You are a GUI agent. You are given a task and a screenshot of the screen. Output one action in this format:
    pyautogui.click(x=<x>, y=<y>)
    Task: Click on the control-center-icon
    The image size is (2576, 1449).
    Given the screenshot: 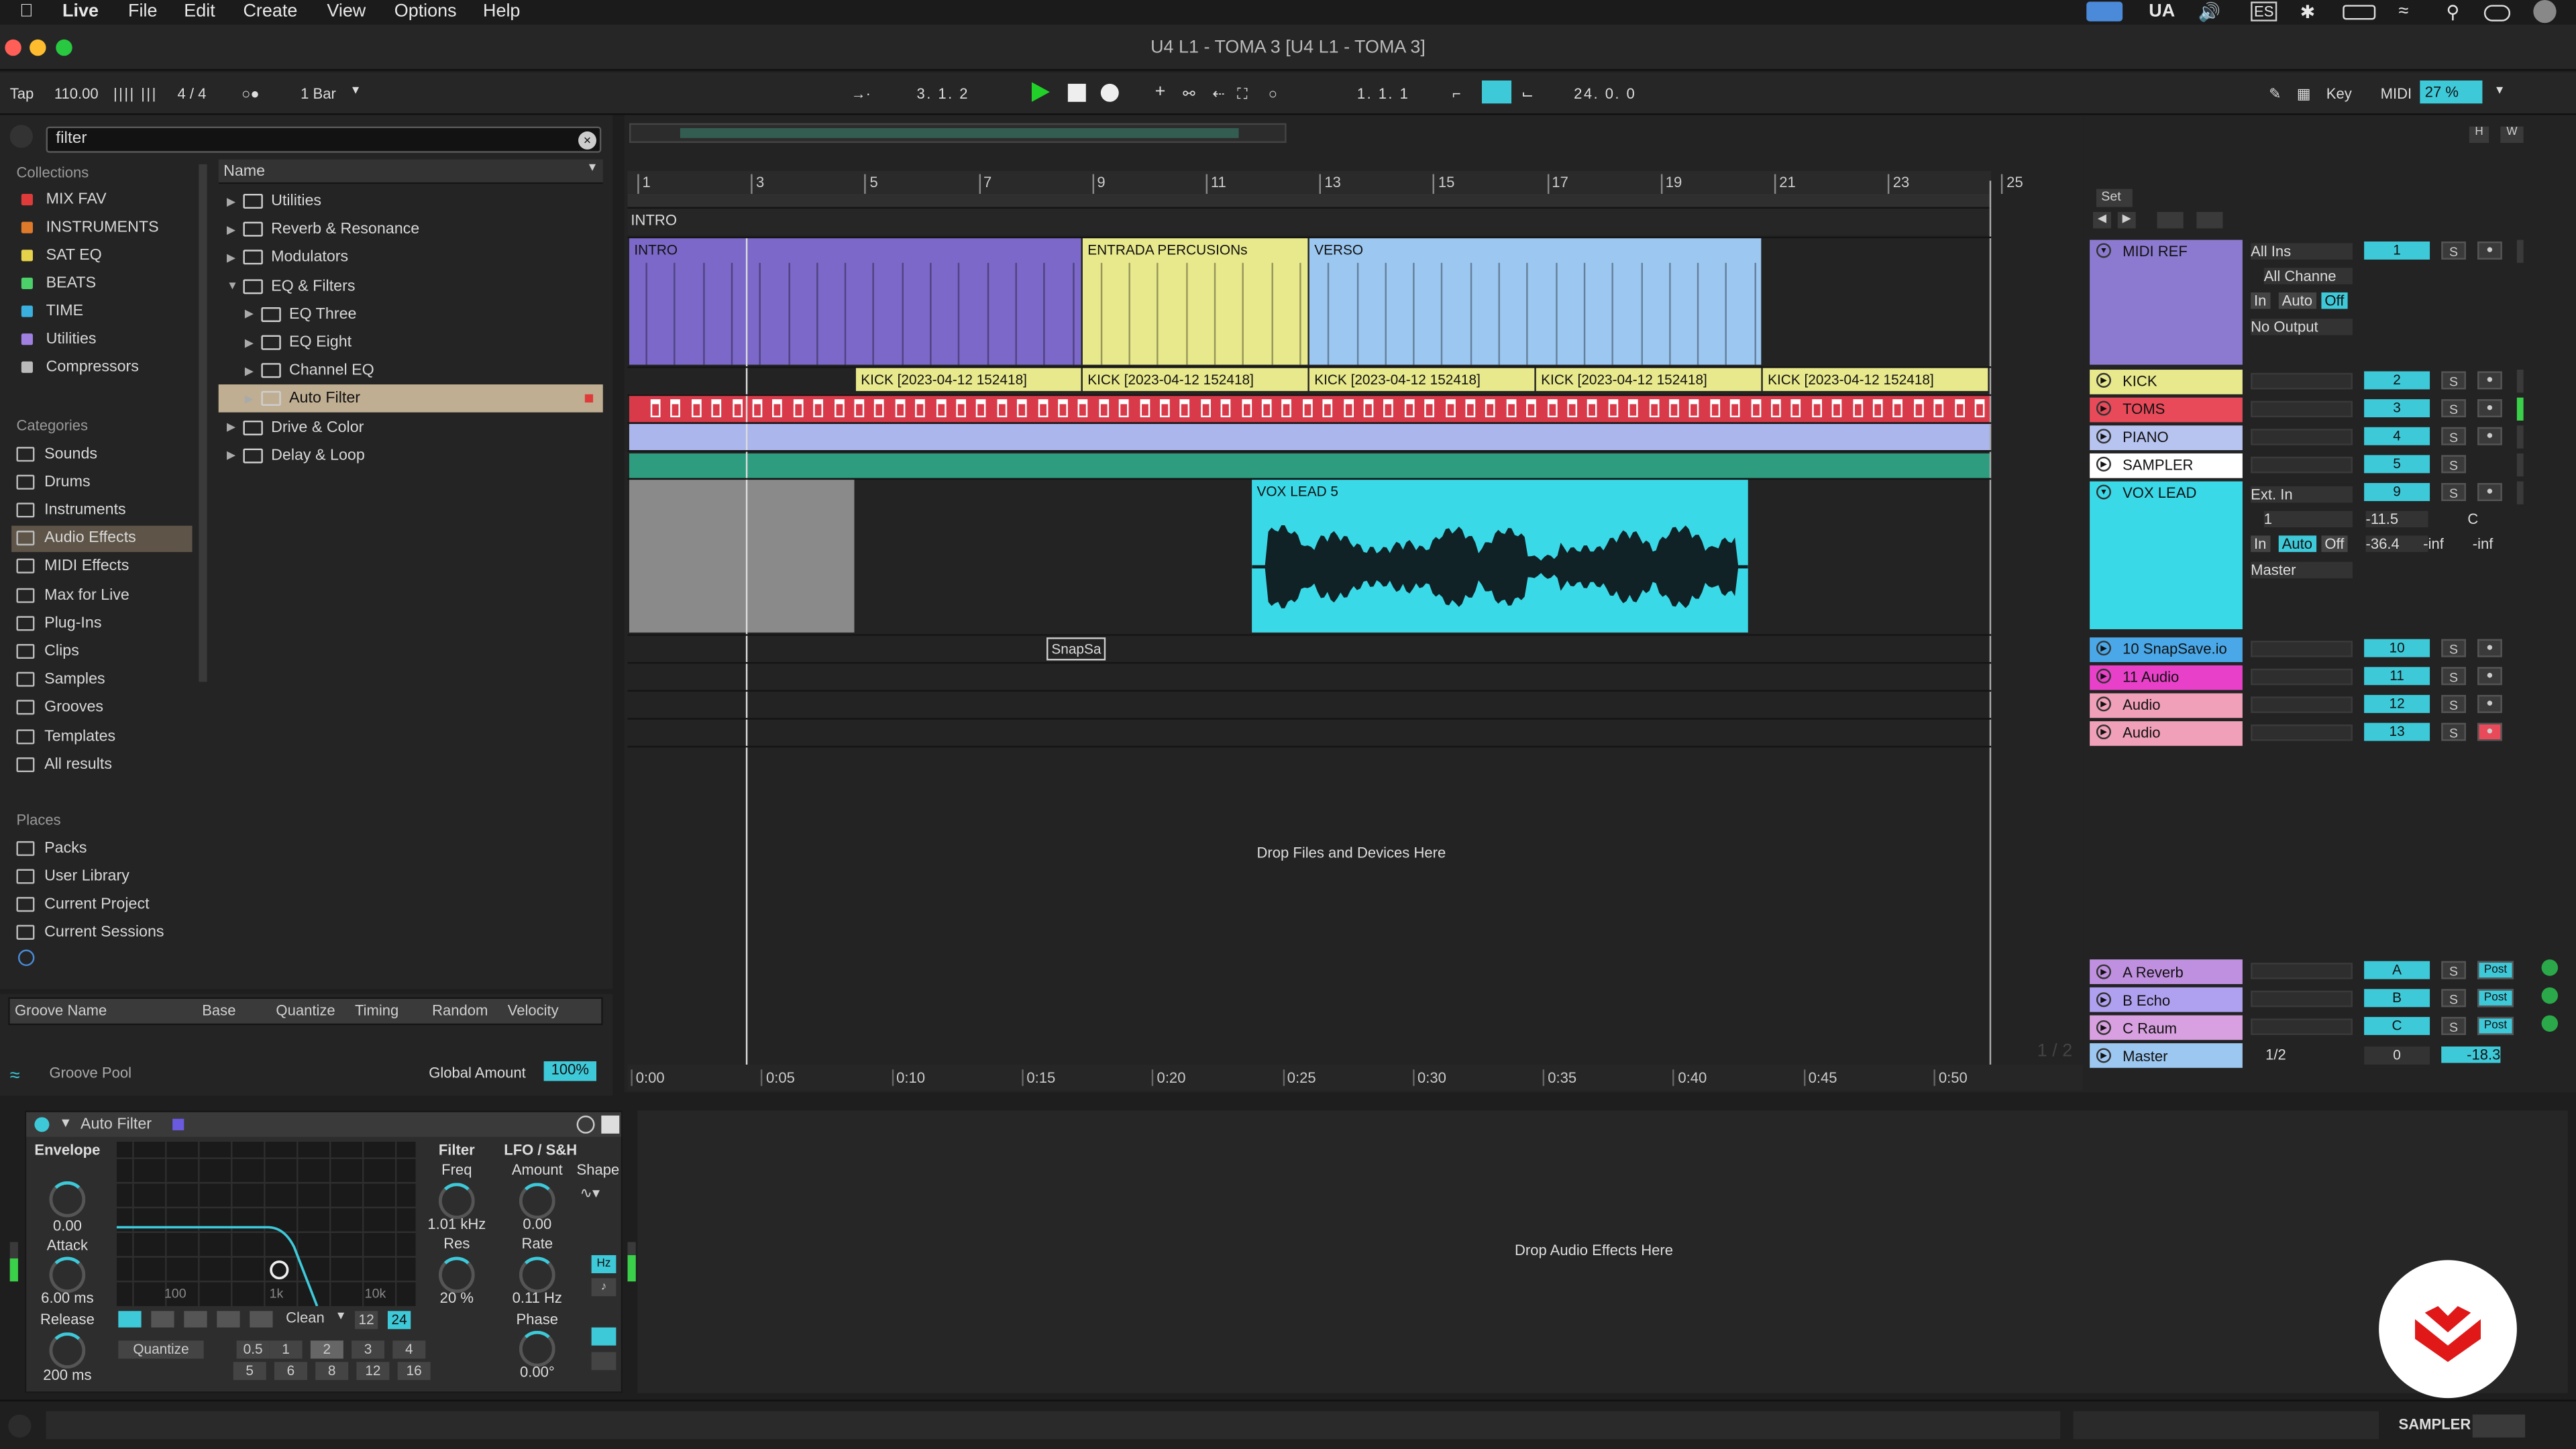 What is the action you would take?
    pyautogui.click(x=2497, y=13)
    